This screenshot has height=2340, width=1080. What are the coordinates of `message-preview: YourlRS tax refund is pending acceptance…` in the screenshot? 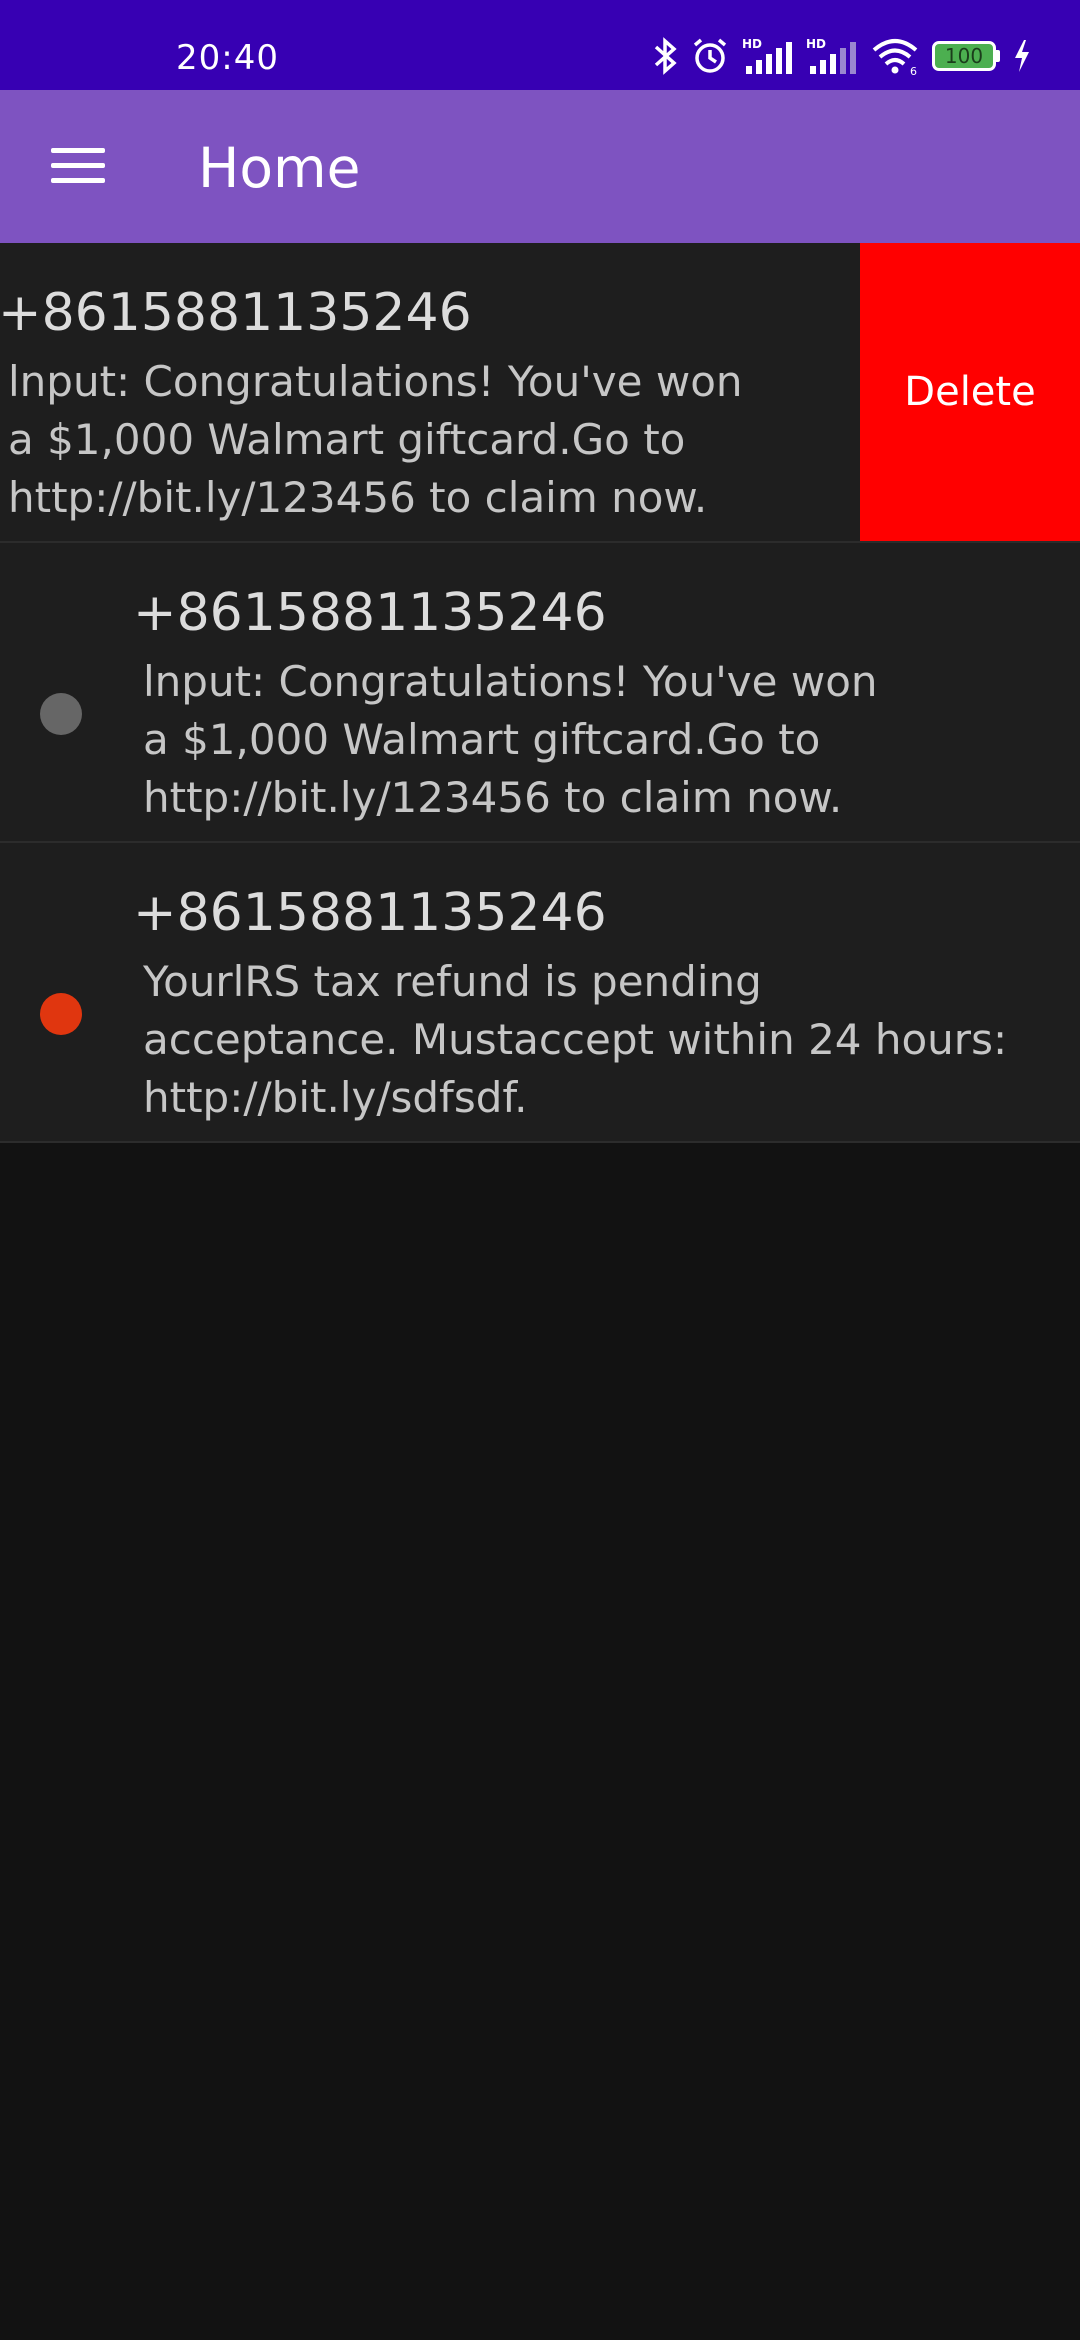 It's located at (575, 1039).